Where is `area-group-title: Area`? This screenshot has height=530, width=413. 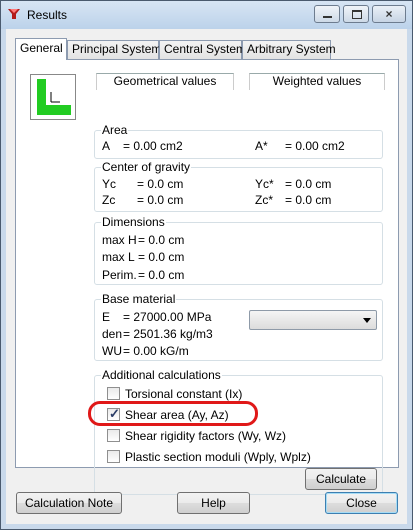
area-group-title: Area is located at coordinates (115, 130).